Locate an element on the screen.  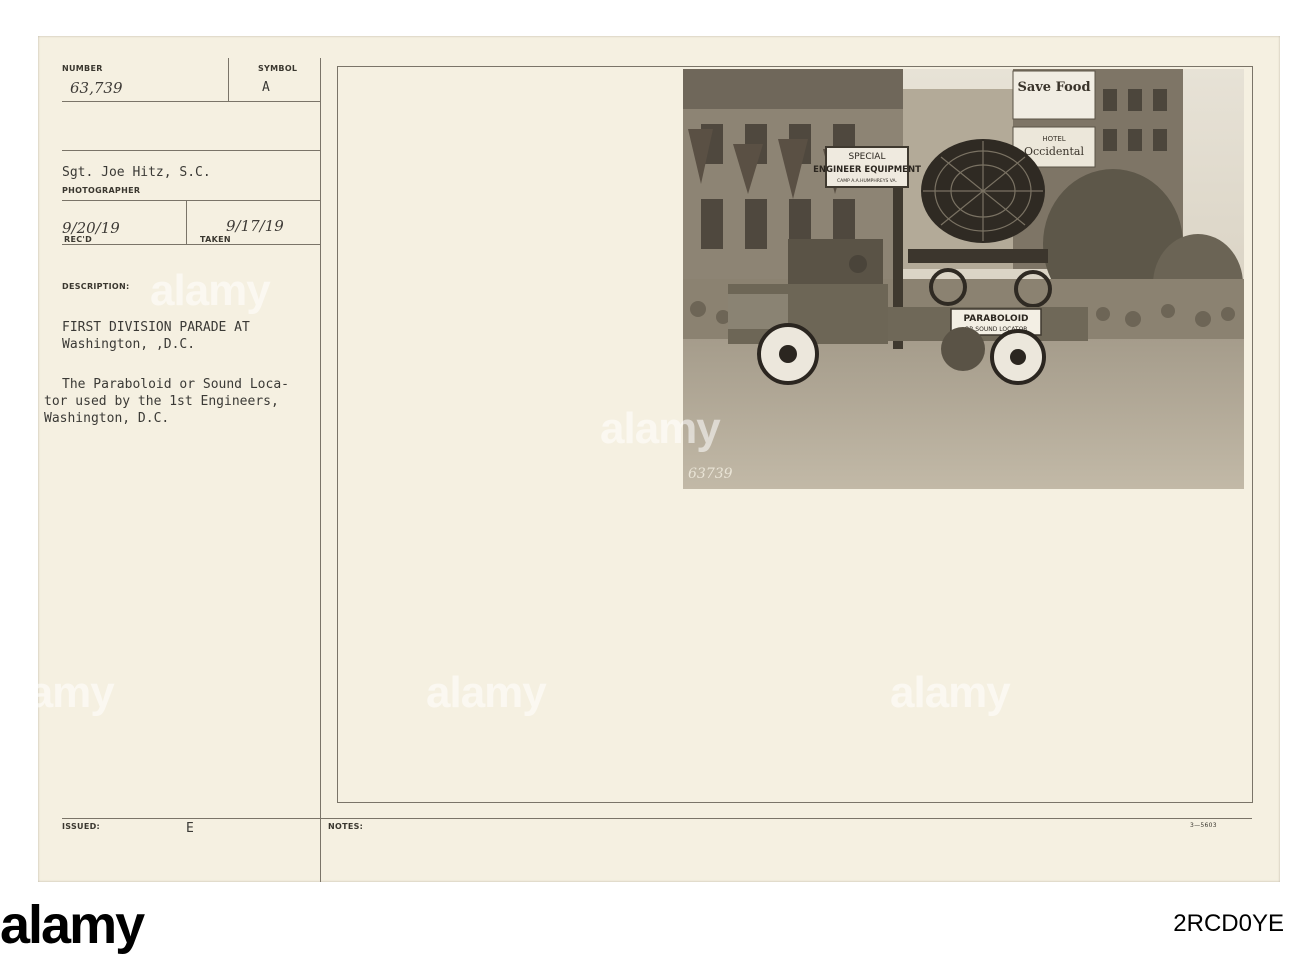
rule-symbol-divider is located at coordinates (228, 80).